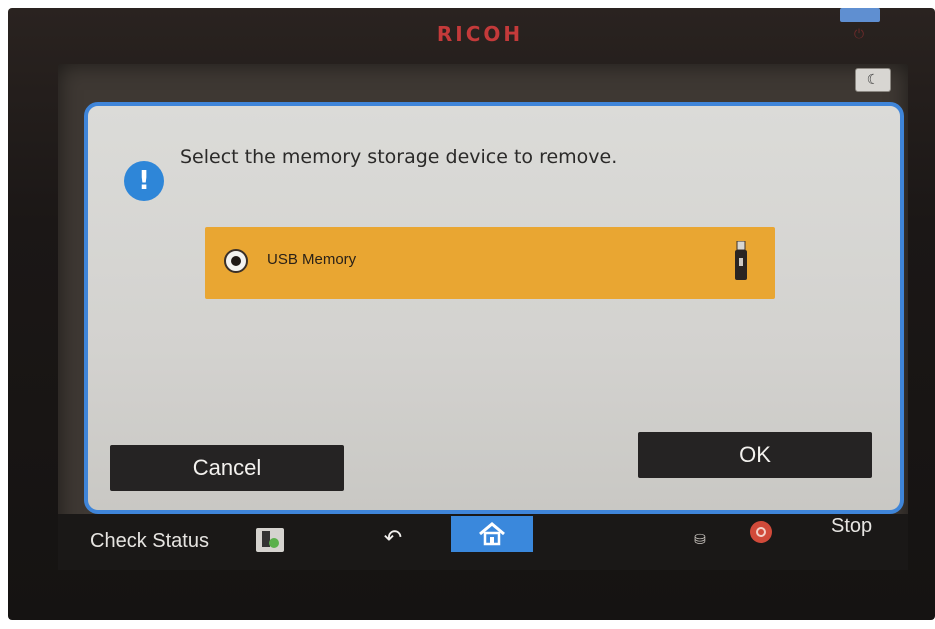  I want to click on back-icon: ↶, so click(393, 539).